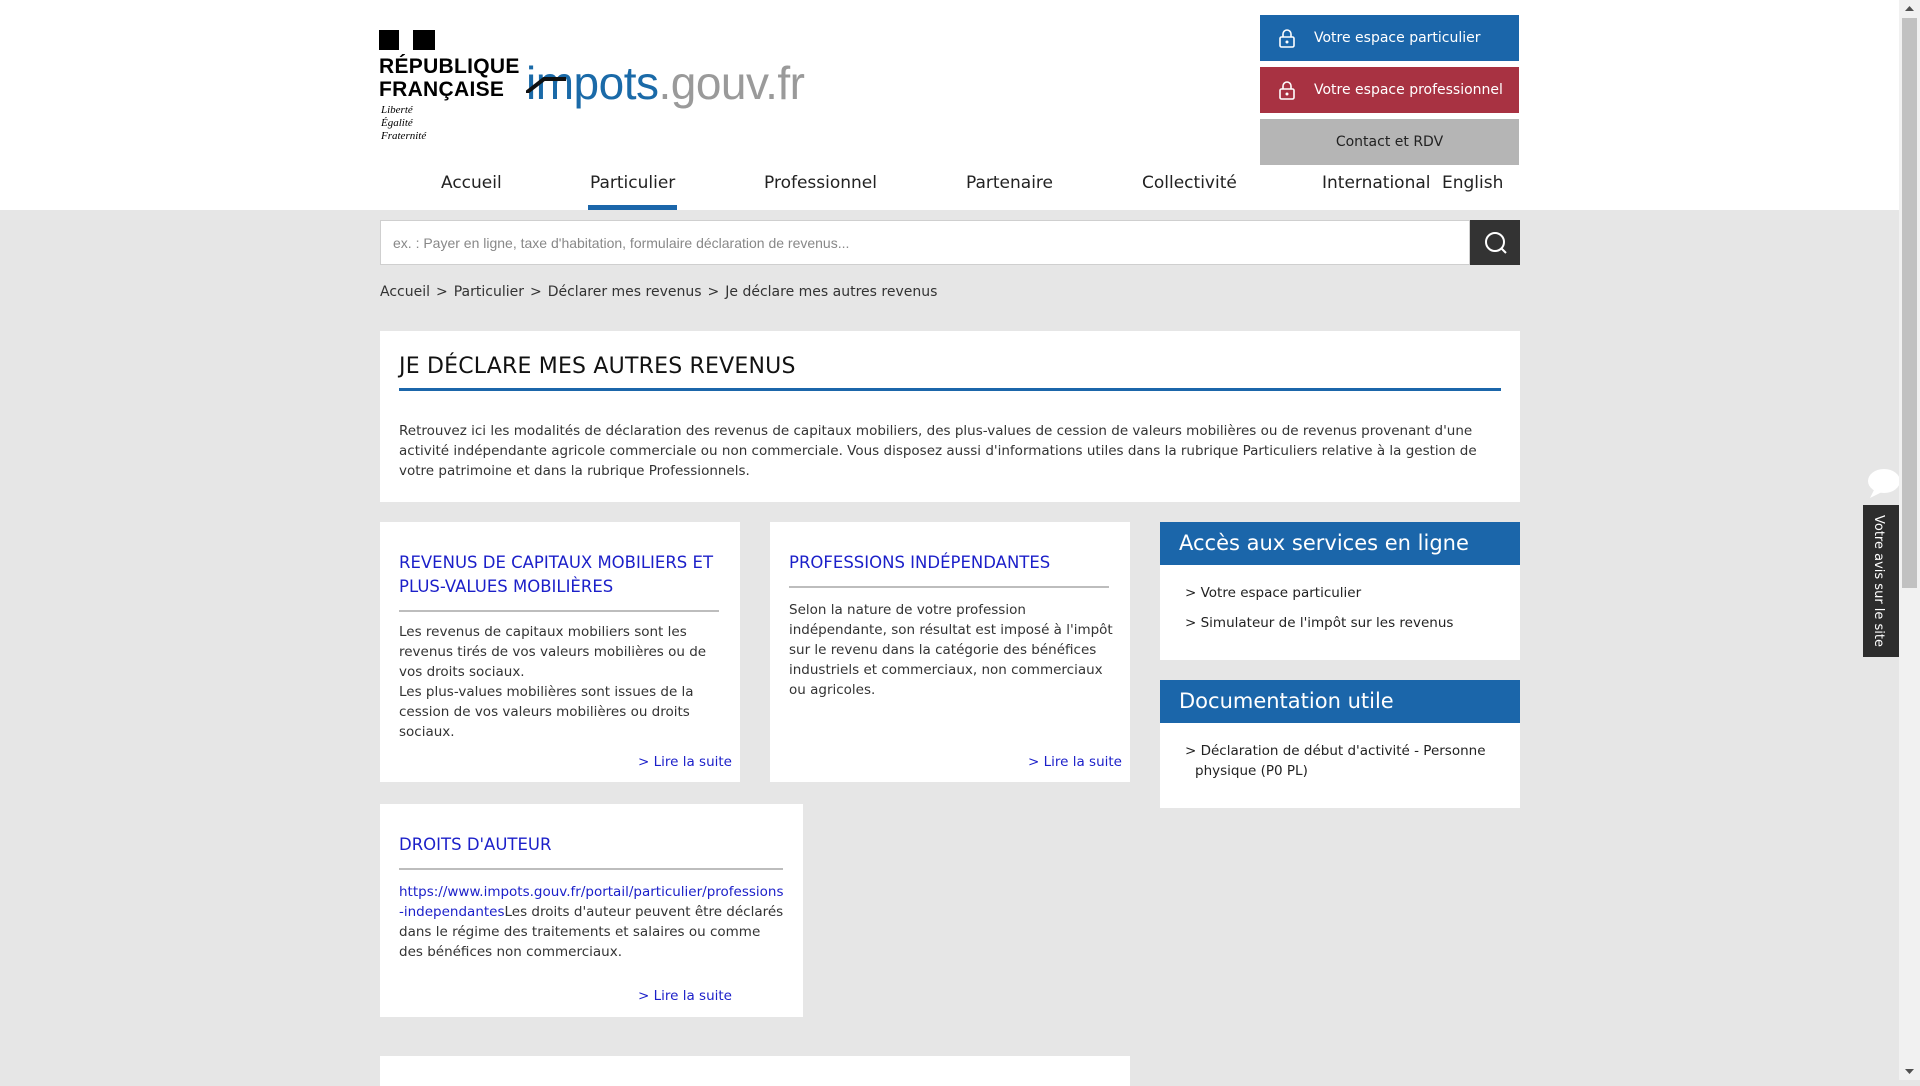 This screenshot has width=1920, height=1086. I want to click on feedback-label: Votre avis sur le site, so click(1878, 581).